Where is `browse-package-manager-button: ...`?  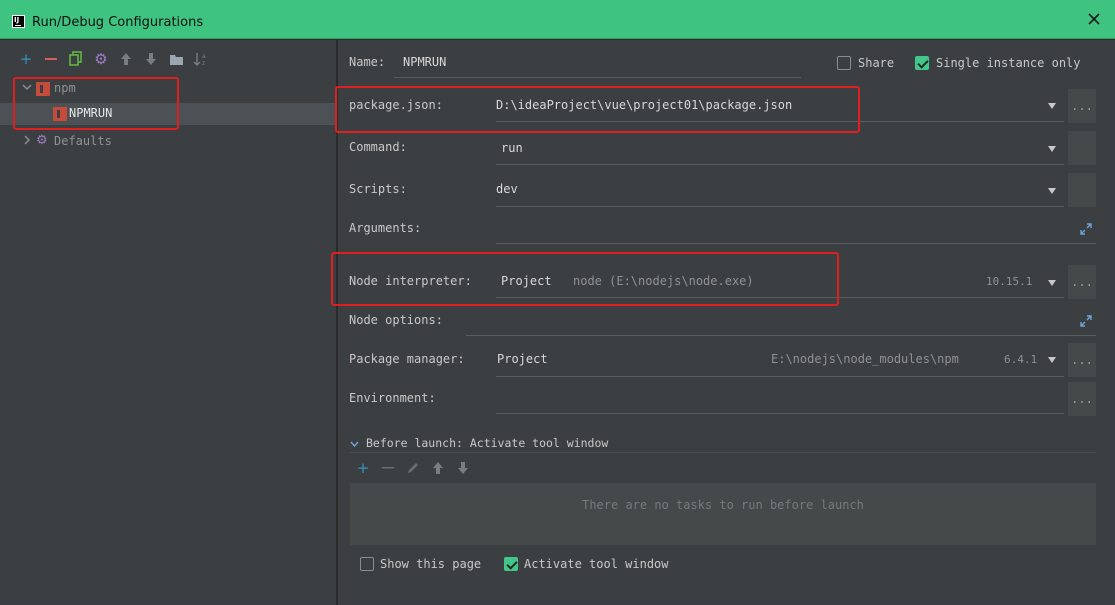
browse-package-manager-button: ... is located at coordinates (1082, 360).